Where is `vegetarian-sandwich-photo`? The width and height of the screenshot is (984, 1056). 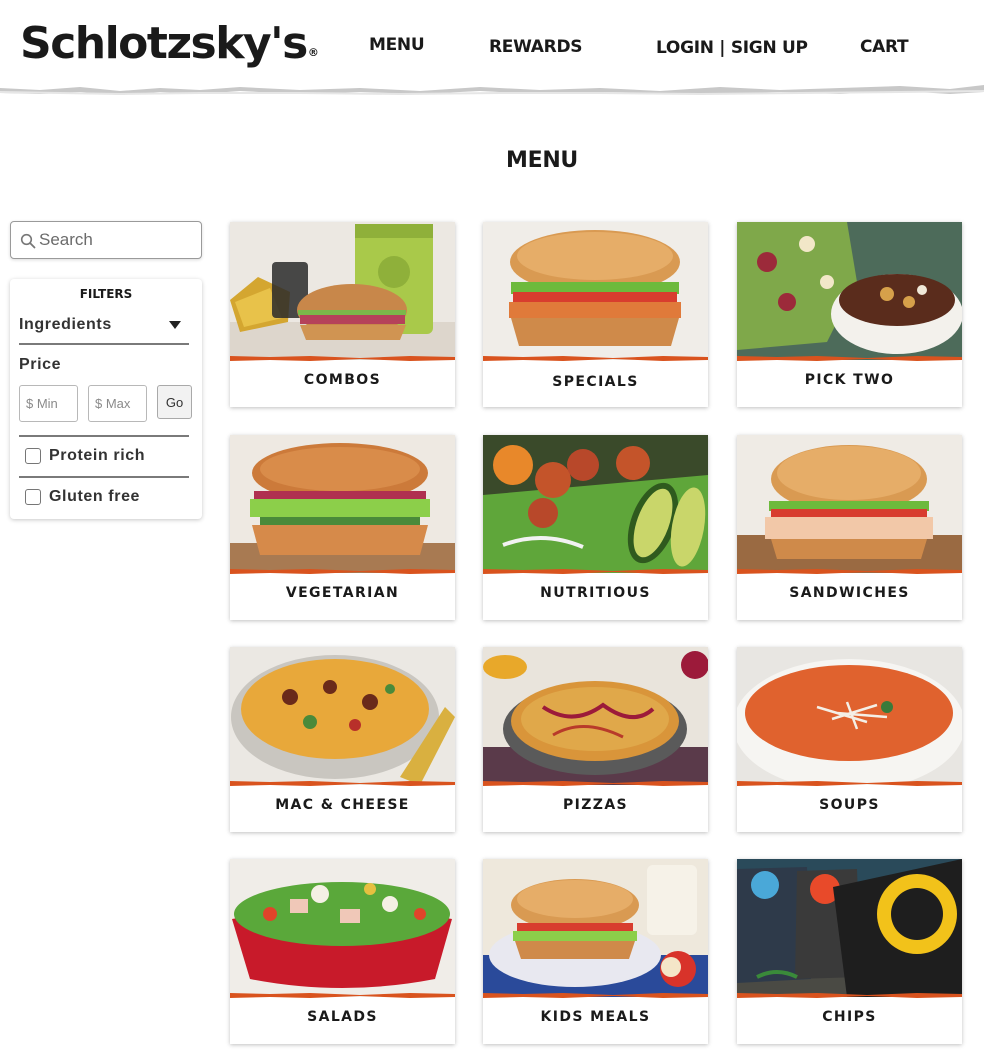 vegetarian-sandwich-photo is located at coordinates (342, 504).